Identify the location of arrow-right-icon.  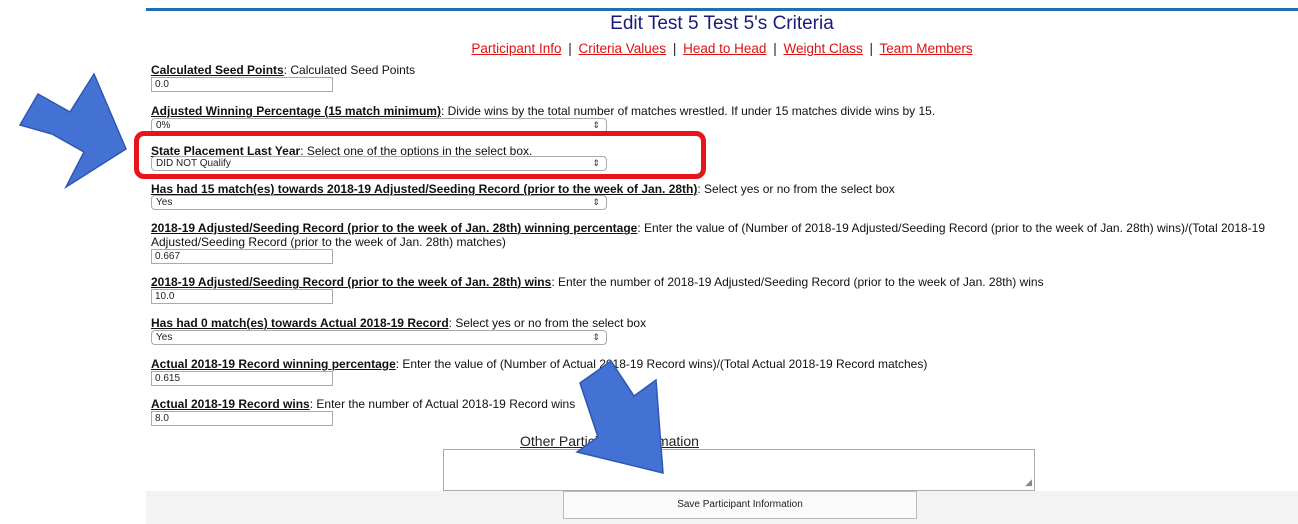
(72, 131).